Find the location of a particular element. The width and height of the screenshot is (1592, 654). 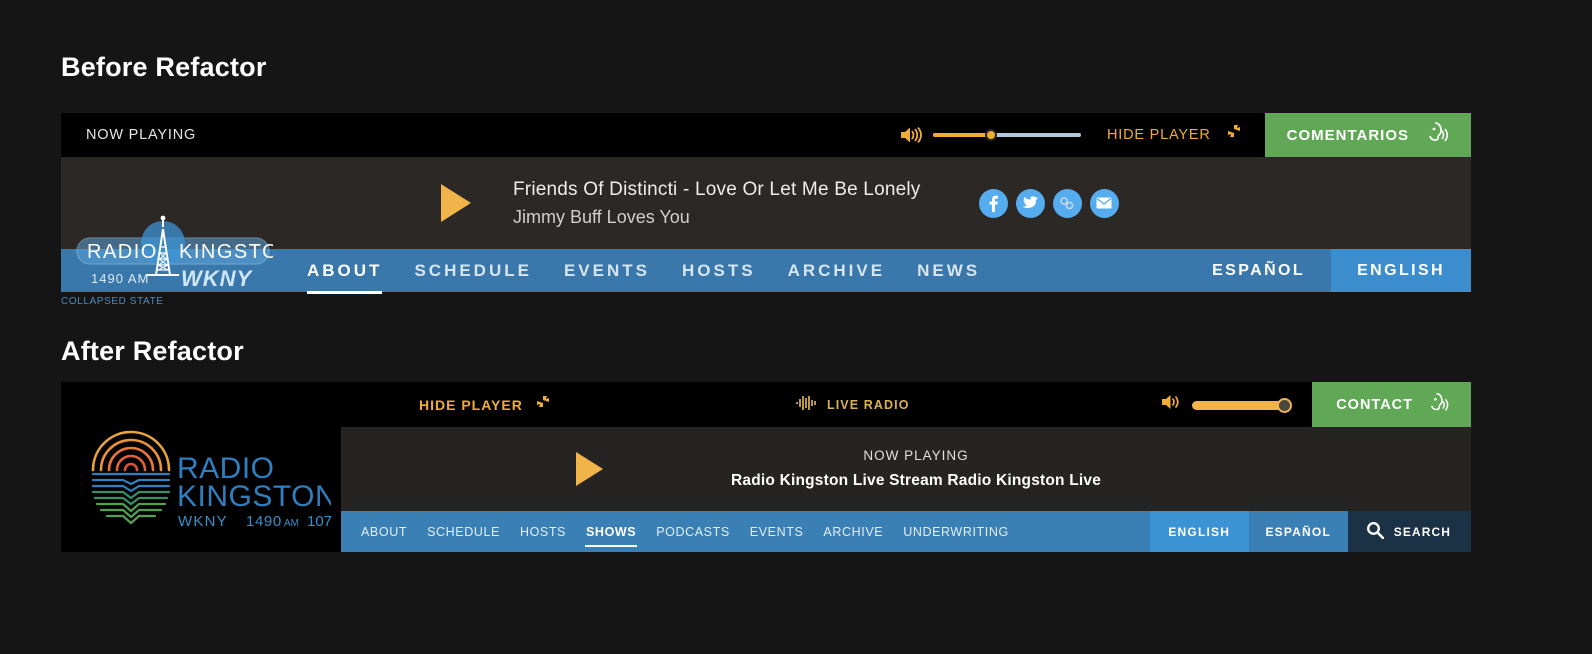

volume-slider-old is located at coordinates (1006, 135).